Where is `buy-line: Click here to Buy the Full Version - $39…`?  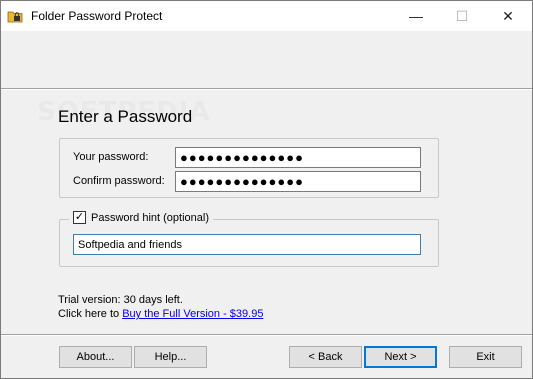
buy-line: Click here to Buy the Full Version - $39… is located at coordinates (160, 314).